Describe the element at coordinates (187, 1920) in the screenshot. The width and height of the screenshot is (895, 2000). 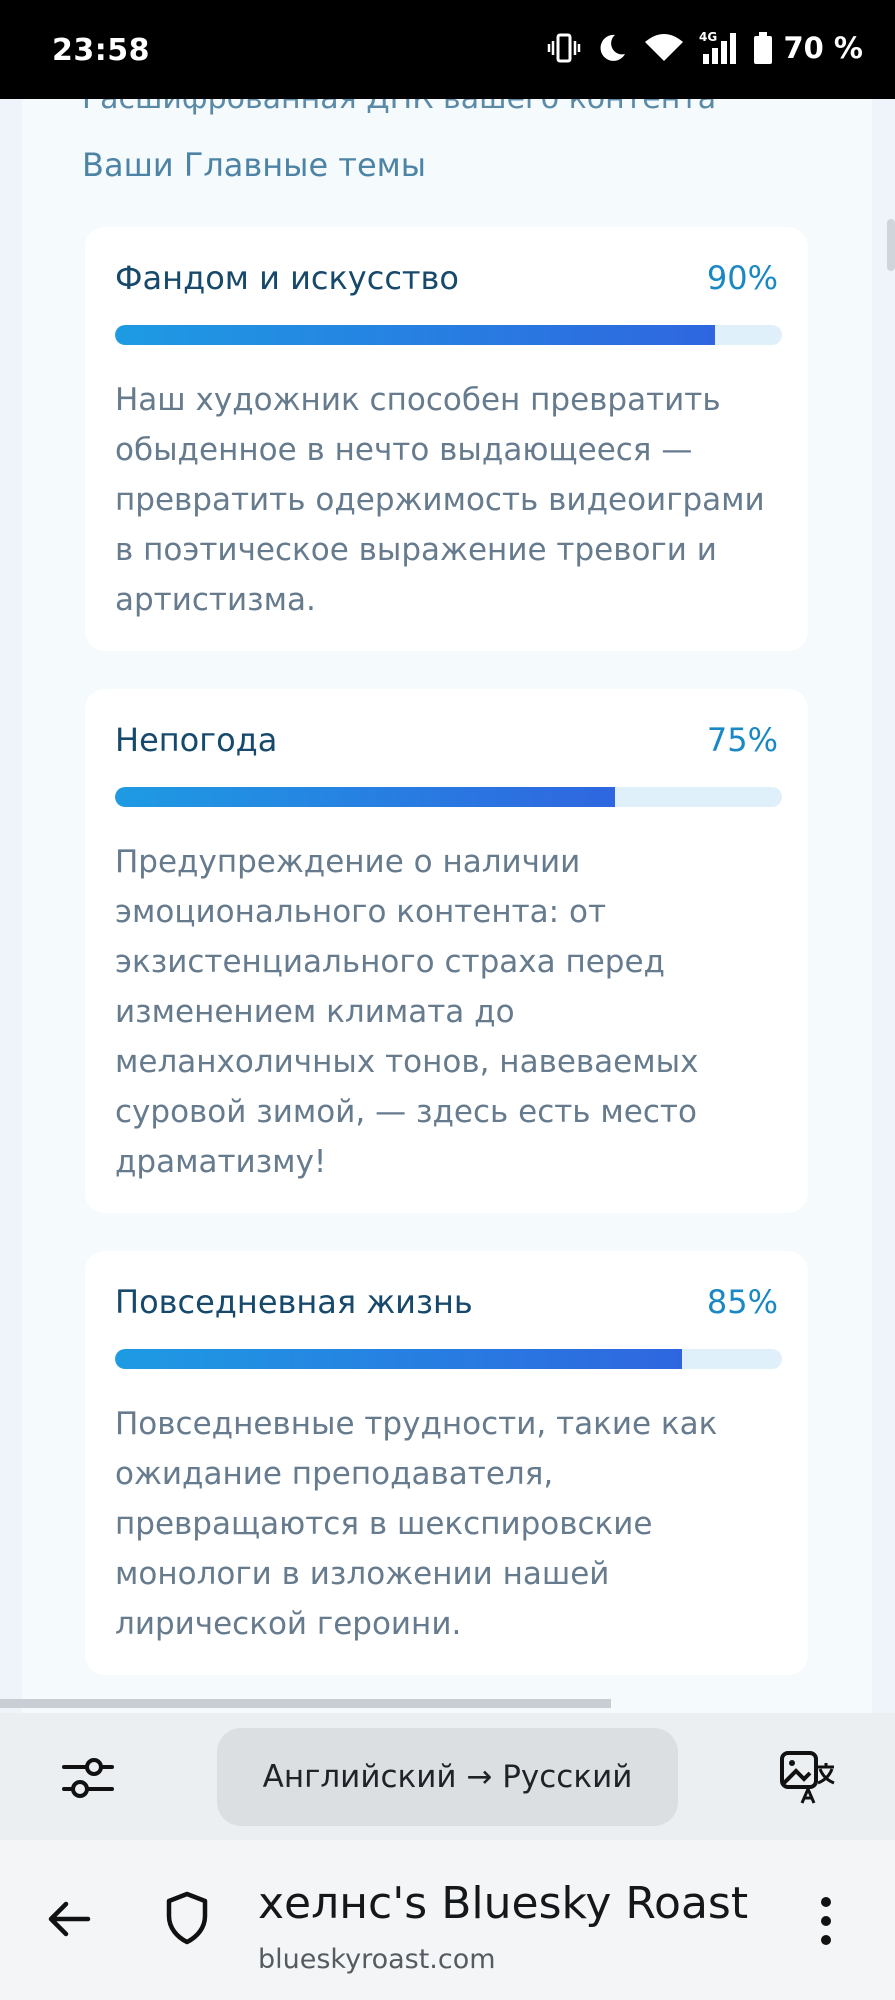
I see `shield-icon` at that location.